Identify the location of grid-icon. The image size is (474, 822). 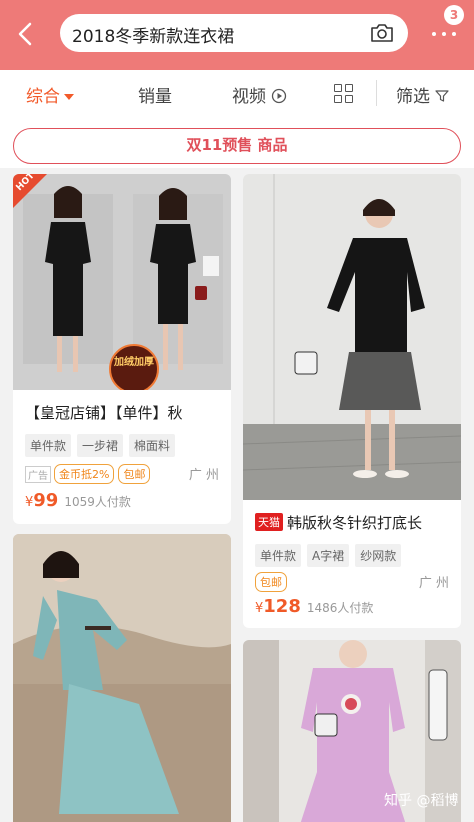
(338, 88).